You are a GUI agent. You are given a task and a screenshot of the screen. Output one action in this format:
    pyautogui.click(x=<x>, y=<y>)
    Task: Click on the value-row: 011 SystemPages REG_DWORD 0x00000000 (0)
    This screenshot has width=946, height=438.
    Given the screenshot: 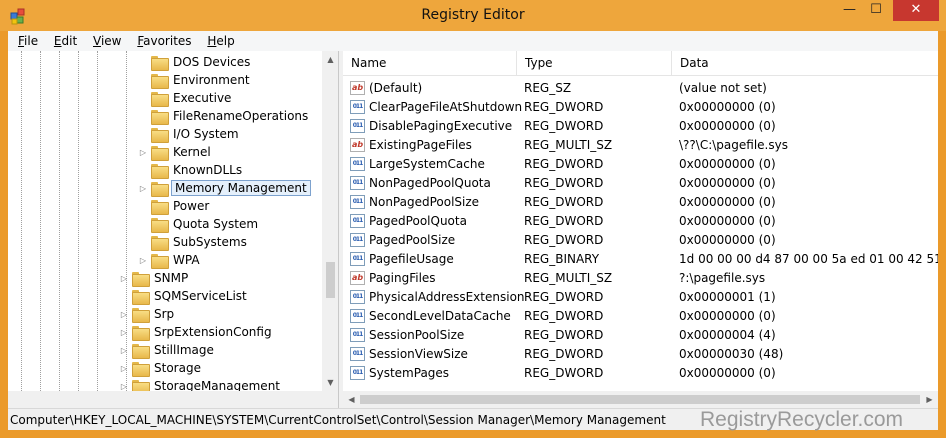 What is the action you would take?
    pyautogui.click(x=640, y=372)
    